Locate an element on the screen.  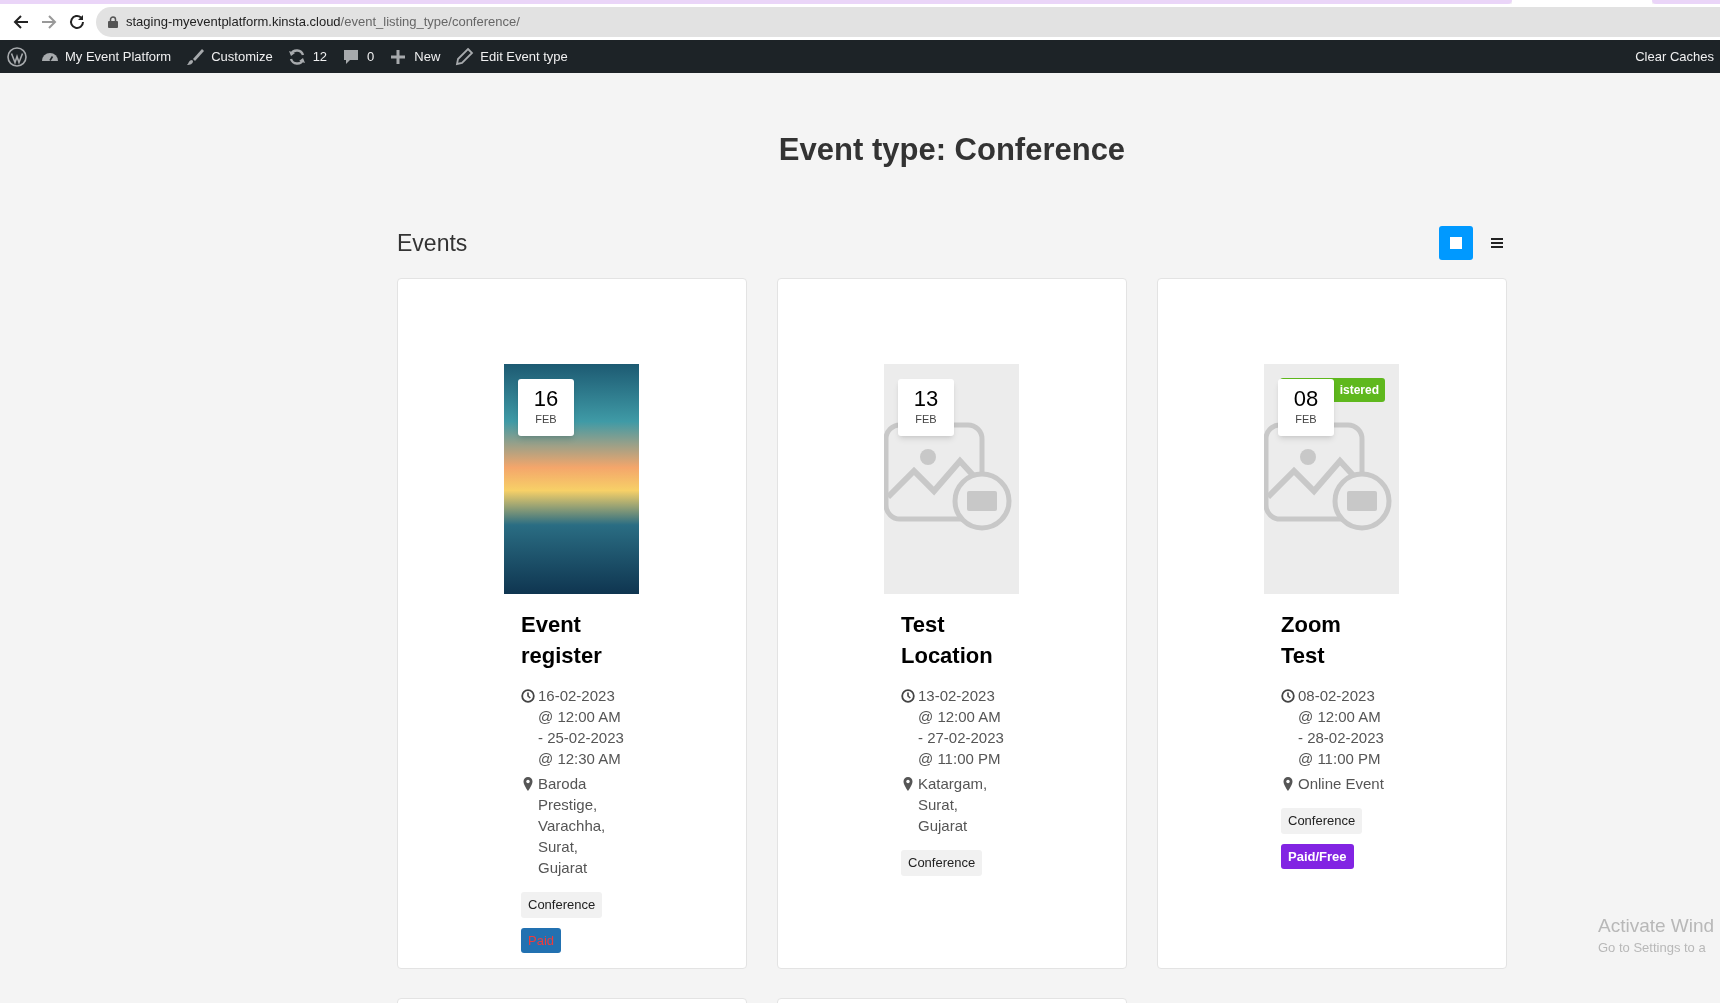
page-title: Event type: Conference is located at coordinates (952, 150).